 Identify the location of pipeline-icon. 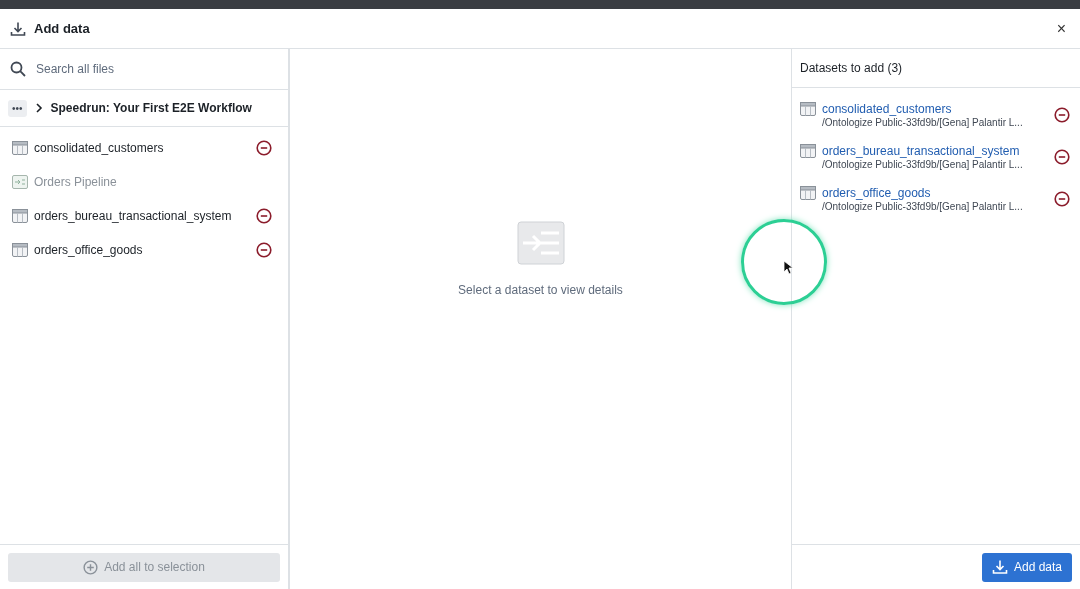
(20, 182).